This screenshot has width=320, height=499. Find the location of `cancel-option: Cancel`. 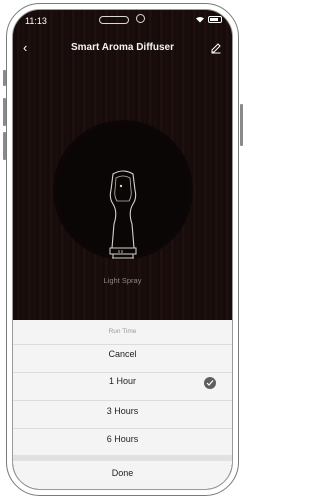

cancel-option: Cancel is located at coordinates (122, 354).